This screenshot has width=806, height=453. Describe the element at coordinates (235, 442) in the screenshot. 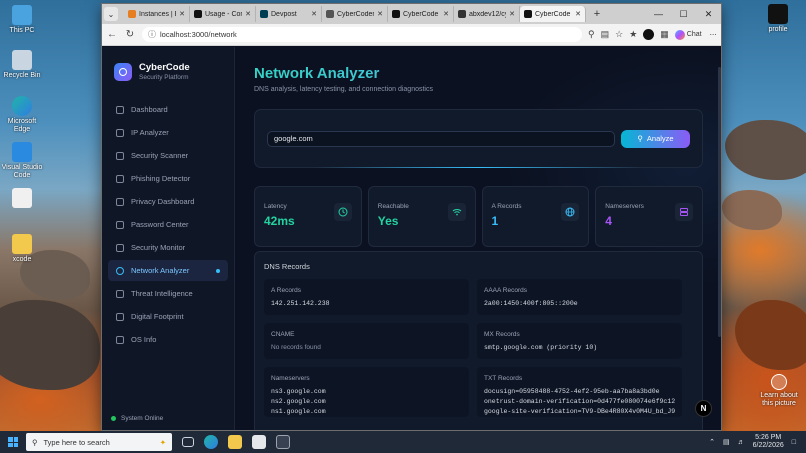

I see `file-explorer-icon` at that location.